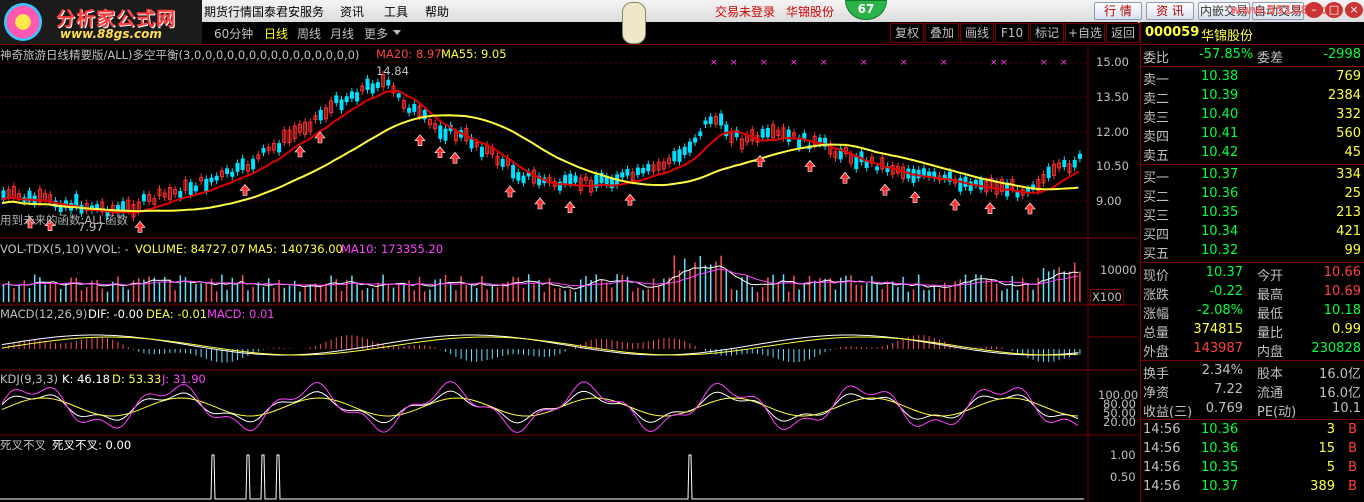 This screenshot has height=502, width=1364. What do you see at coordinates (907, 33) in the screenshot?
I see `fuquan-button: 复权` at bounding box center [907, 33].